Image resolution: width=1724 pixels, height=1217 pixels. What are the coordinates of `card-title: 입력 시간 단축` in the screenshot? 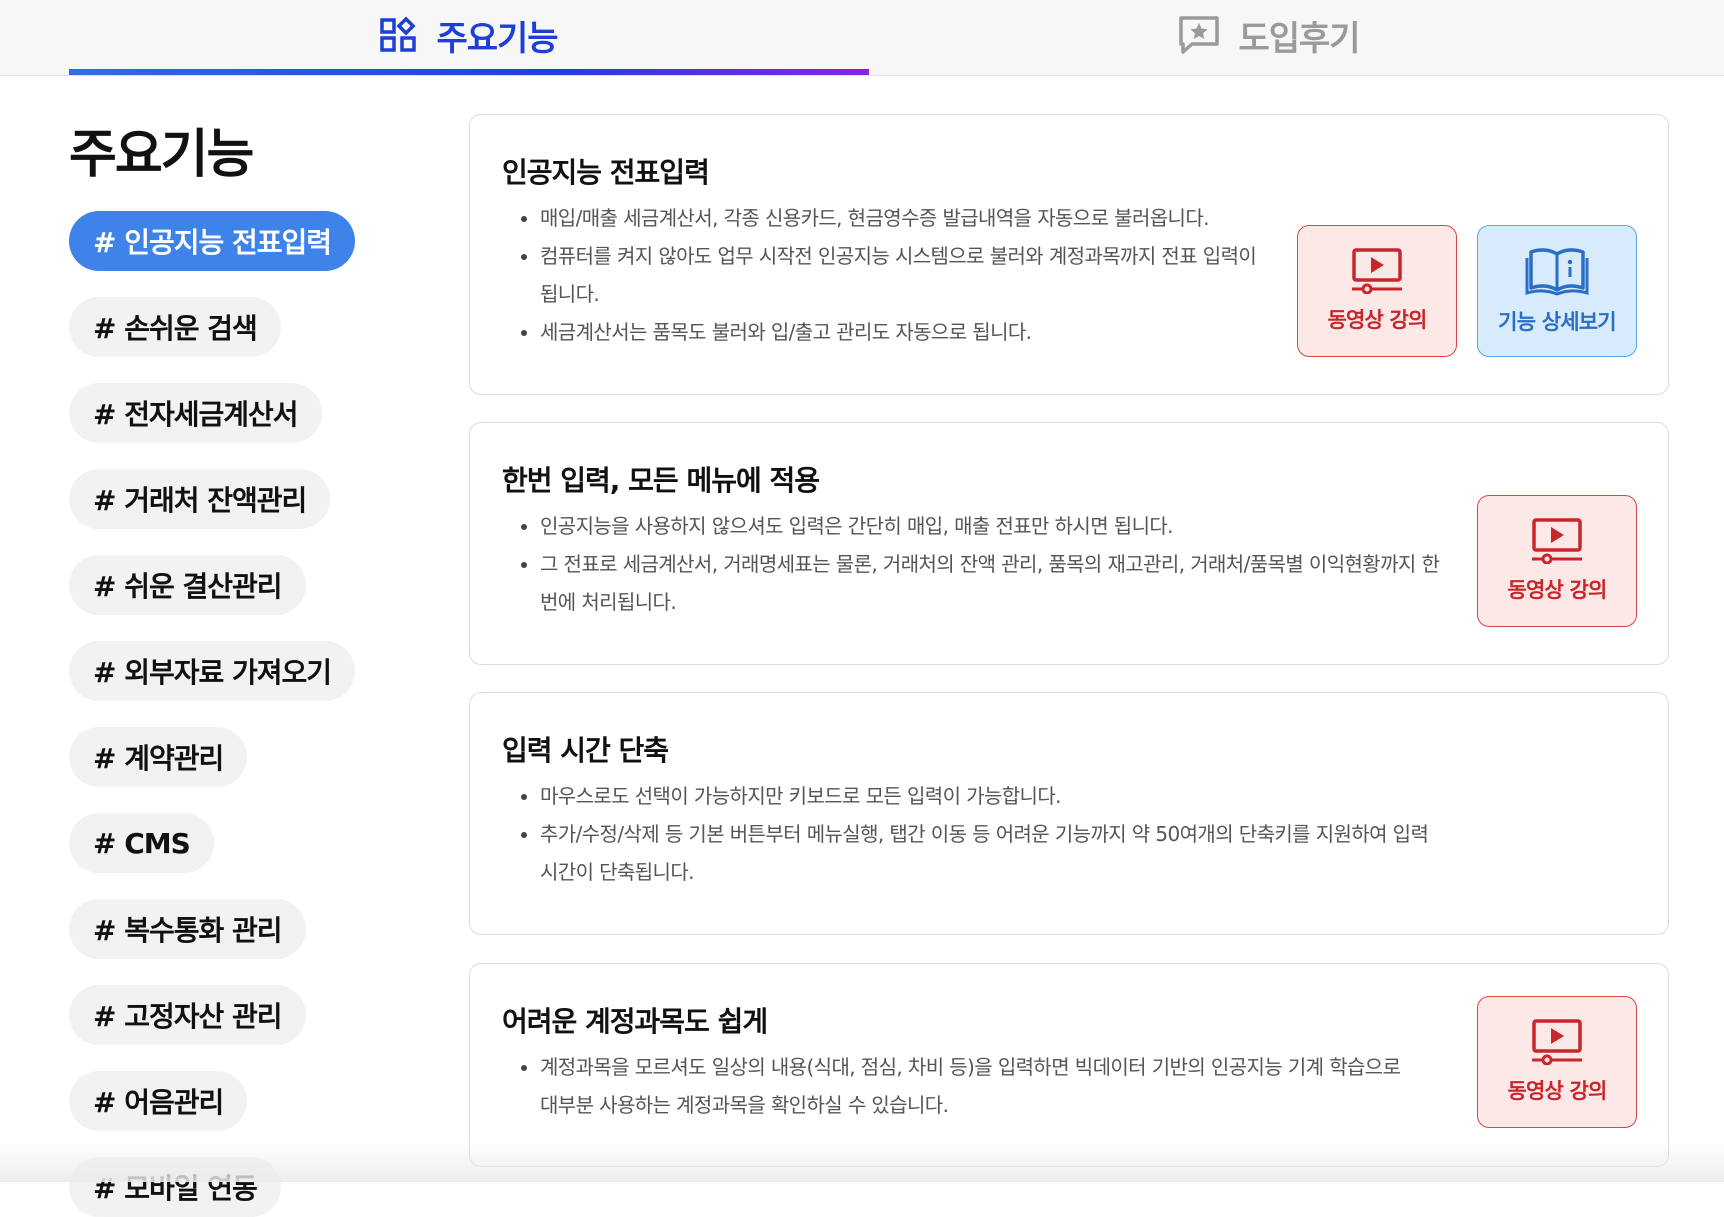 It's located at (585, 750).